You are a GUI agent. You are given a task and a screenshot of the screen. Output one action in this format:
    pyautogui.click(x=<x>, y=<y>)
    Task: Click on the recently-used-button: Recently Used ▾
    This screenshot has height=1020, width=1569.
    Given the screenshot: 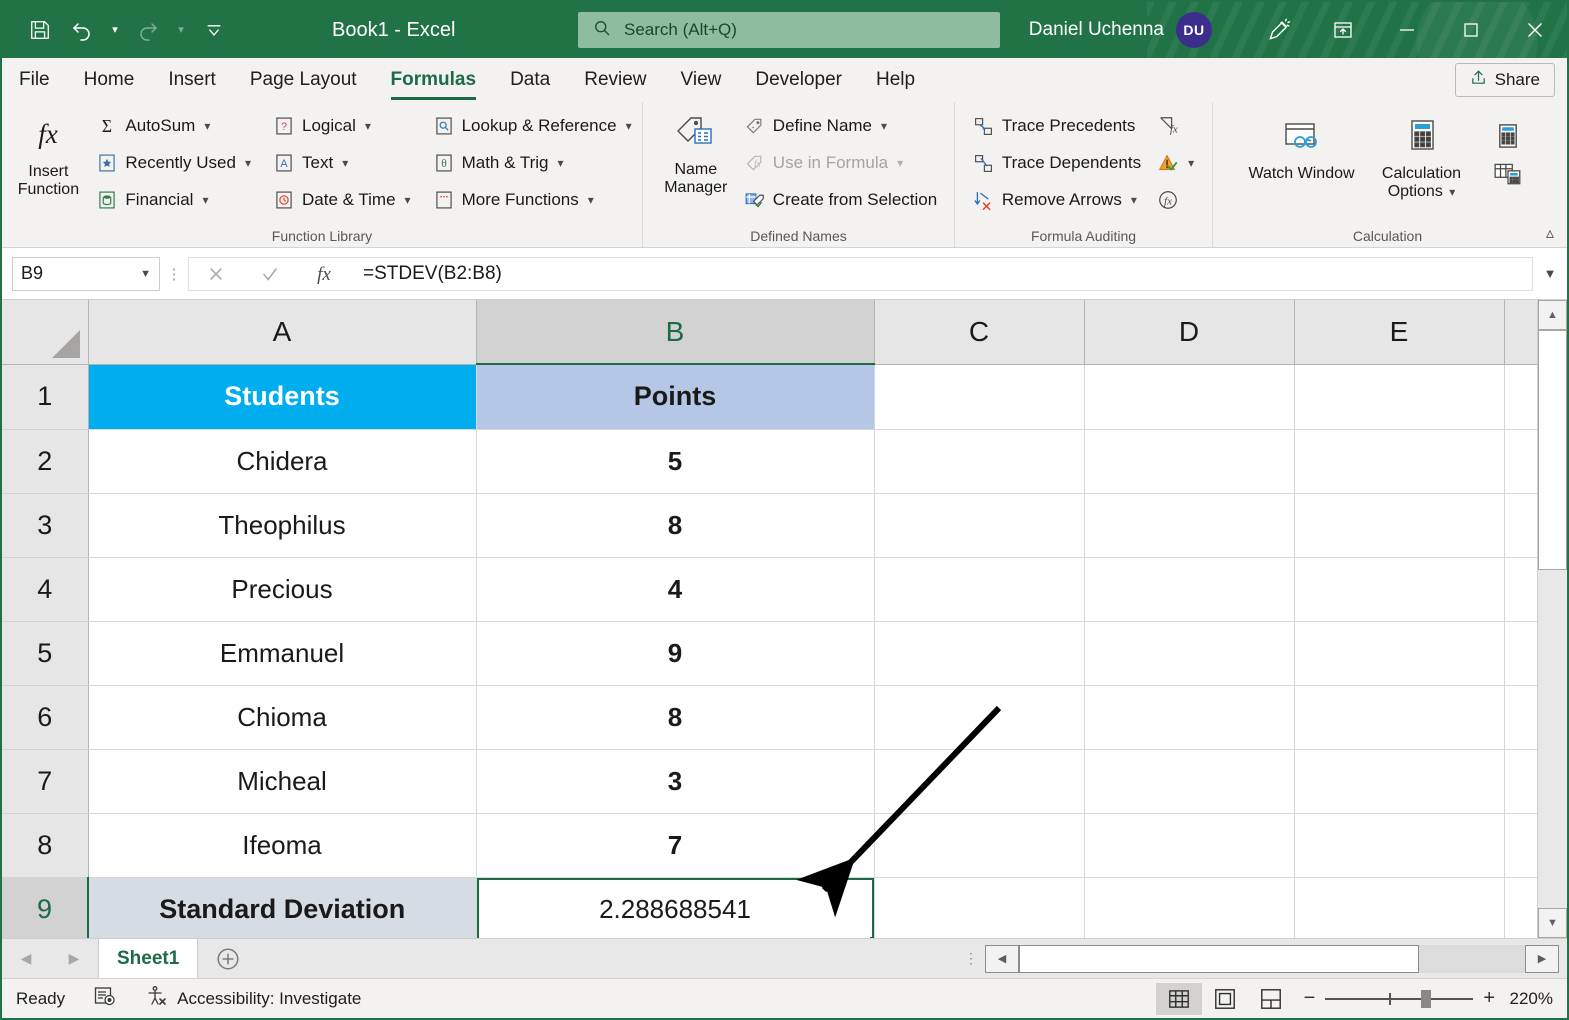 What is the action you would take?
    pyautogui.click(x=173, y=163)
    